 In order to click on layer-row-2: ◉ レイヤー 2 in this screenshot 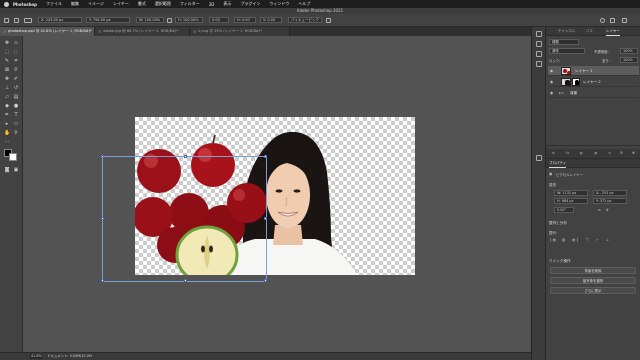, I will do `click(593, 82)`.